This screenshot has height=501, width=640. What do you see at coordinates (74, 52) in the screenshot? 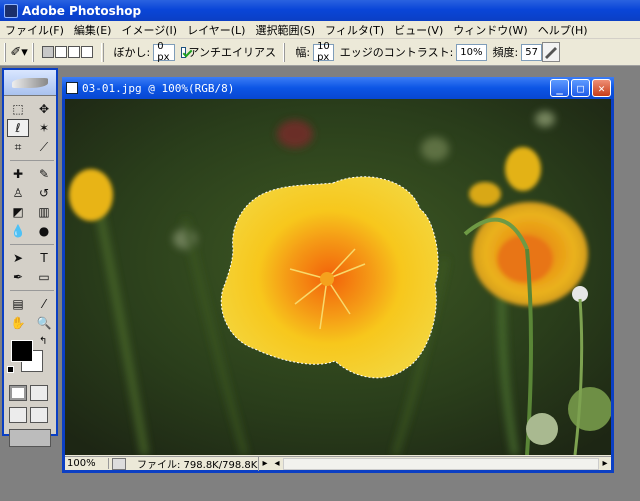
I see `subtract-selection-button` at bounding box center [74, 52].